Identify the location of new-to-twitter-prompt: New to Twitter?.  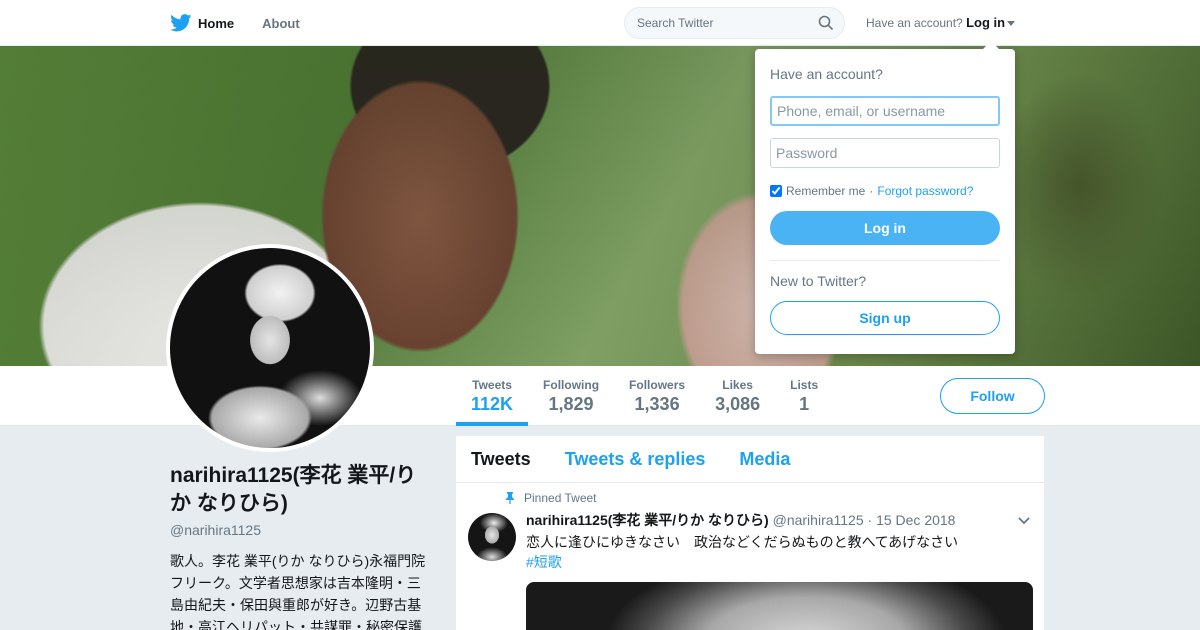
(818, 281).